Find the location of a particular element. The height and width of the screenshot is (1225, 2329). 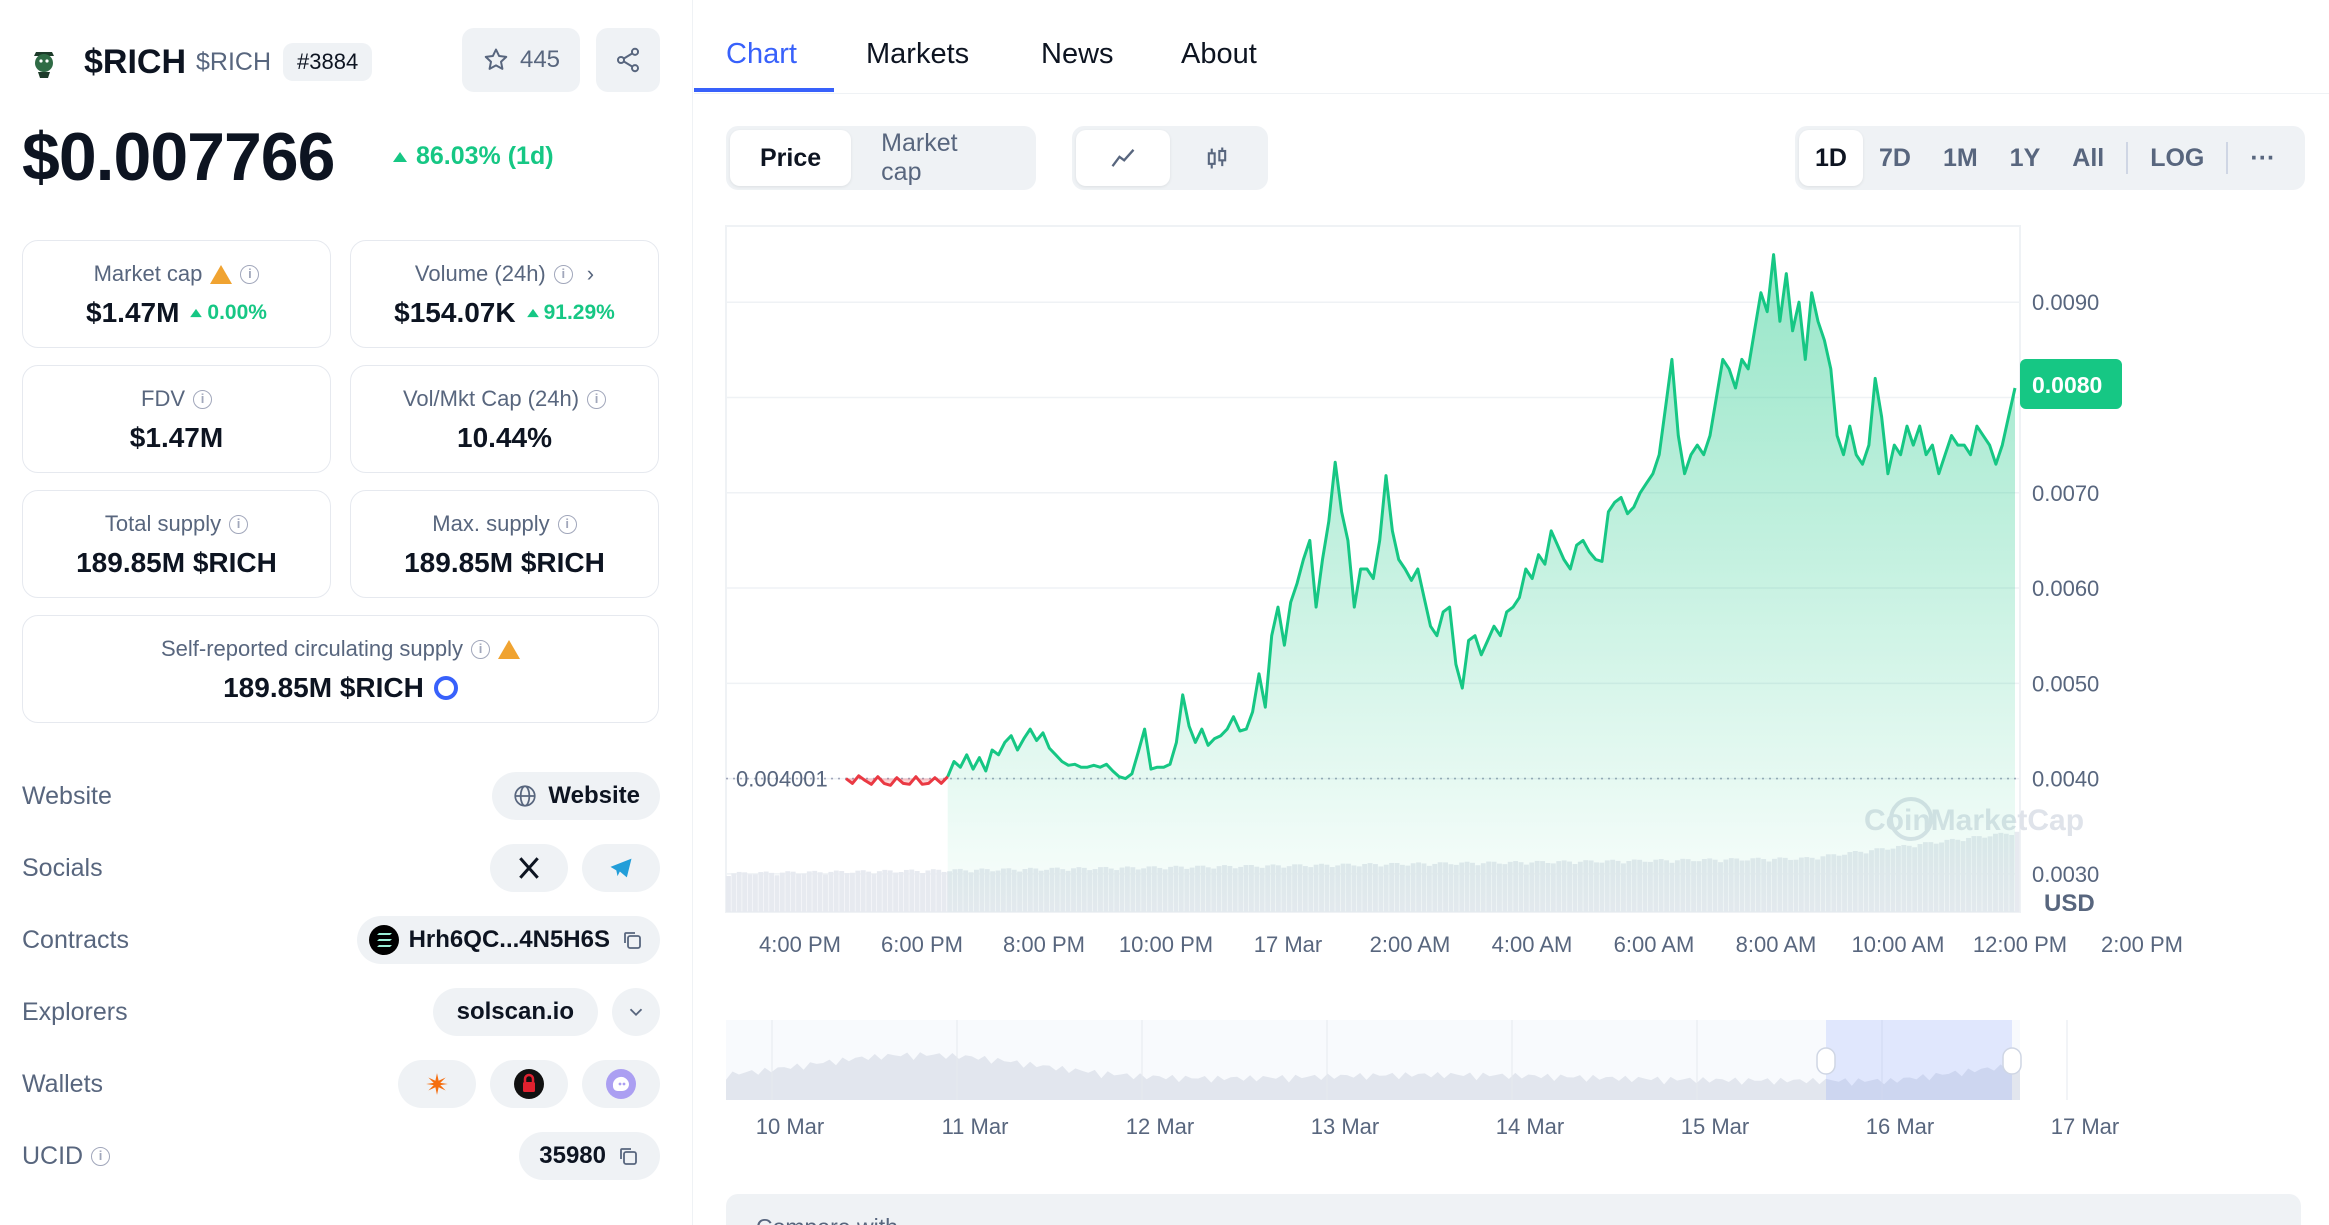

circ-supply-value: 189.85M $RICH is located at coordinates (323, 687).